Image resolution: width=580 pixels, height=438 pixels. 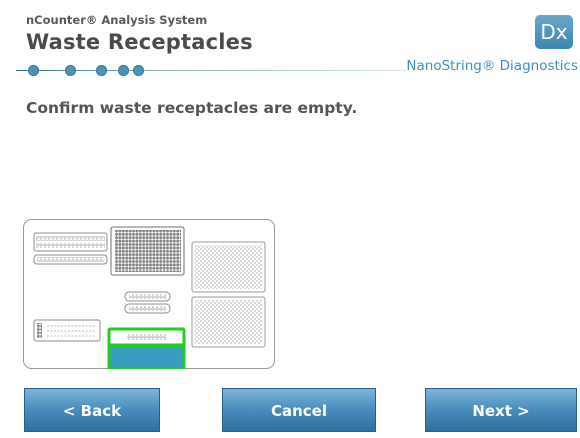 I want to click on page-title: Waste Receptacles, so click(x=139, y=42).